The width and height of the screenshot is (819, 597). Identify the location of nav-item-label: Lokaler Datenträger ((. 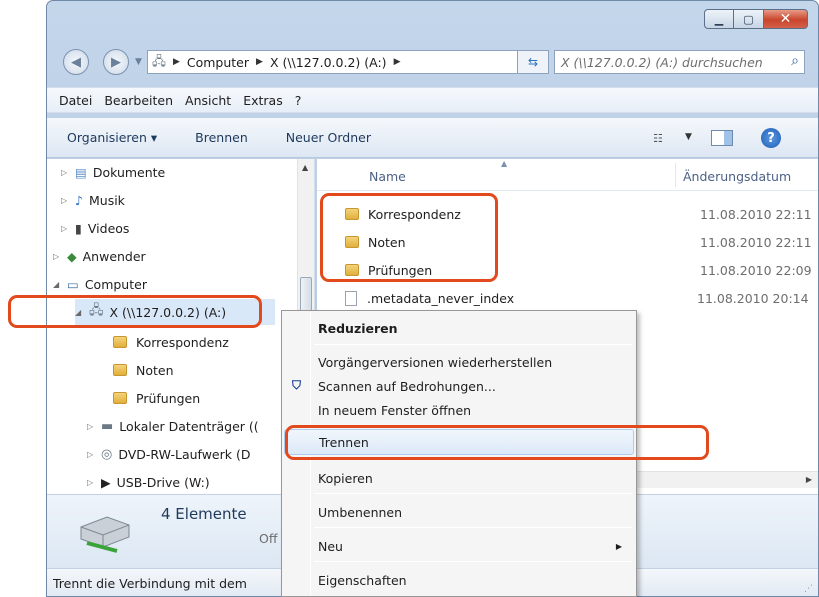
(189, 426).